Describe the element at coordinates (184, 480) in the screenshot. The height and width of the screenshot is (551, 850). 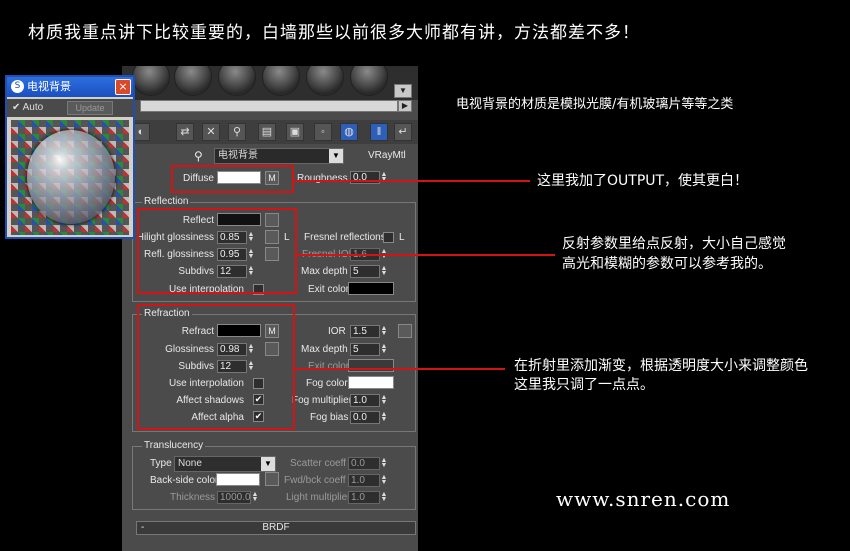
I see `backside-color-label: Back-side color` at that location.